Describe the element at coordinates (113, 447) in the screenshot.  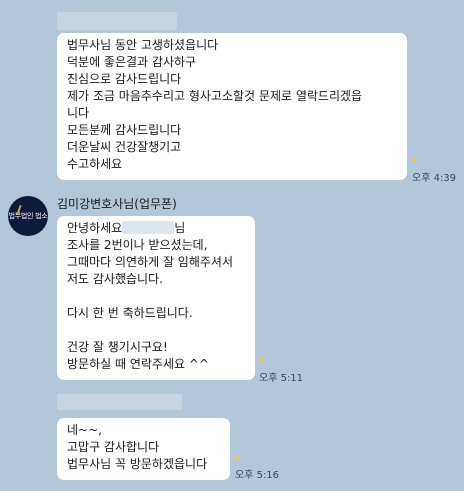
I see `message-line: 고맙구 감사합니다` at that location.